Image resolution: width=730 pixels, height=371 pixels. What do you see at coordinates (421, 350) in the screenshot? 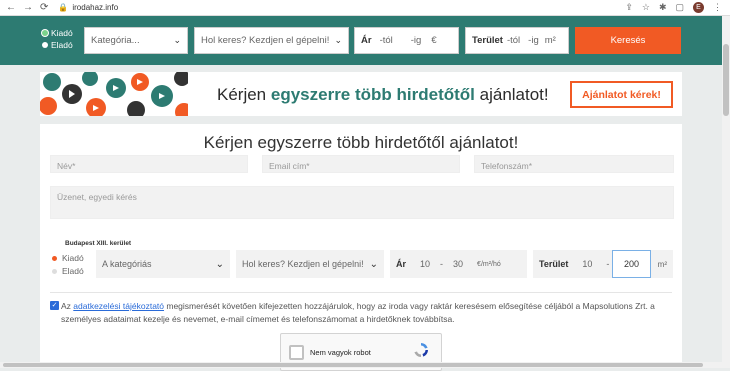
I see `recaptcha-icon` at bounding box center [421, 350].